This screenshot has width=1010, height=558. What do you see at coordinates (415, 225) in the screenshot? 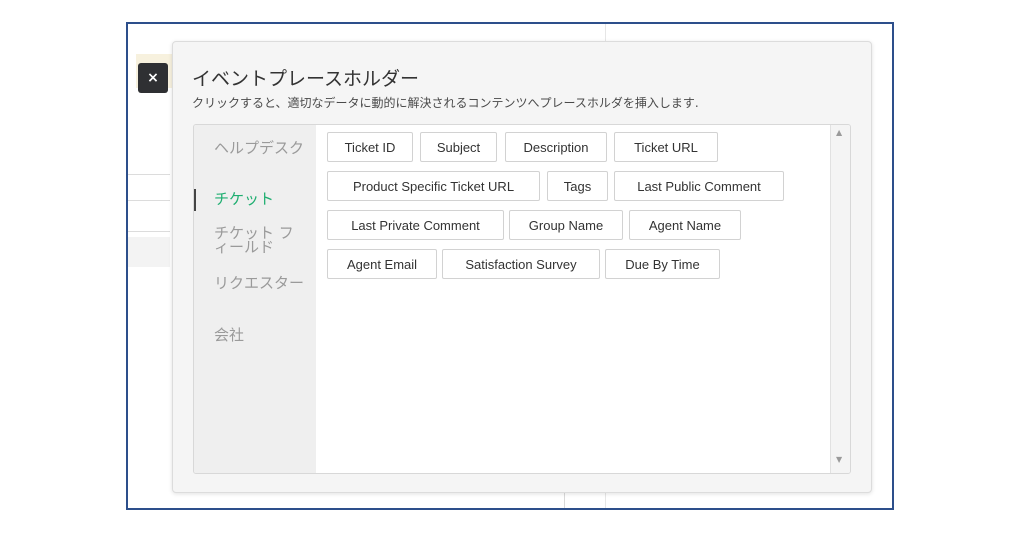
I see `placeholder-chip: Last Private Comment` at bounding box center [415, 225].